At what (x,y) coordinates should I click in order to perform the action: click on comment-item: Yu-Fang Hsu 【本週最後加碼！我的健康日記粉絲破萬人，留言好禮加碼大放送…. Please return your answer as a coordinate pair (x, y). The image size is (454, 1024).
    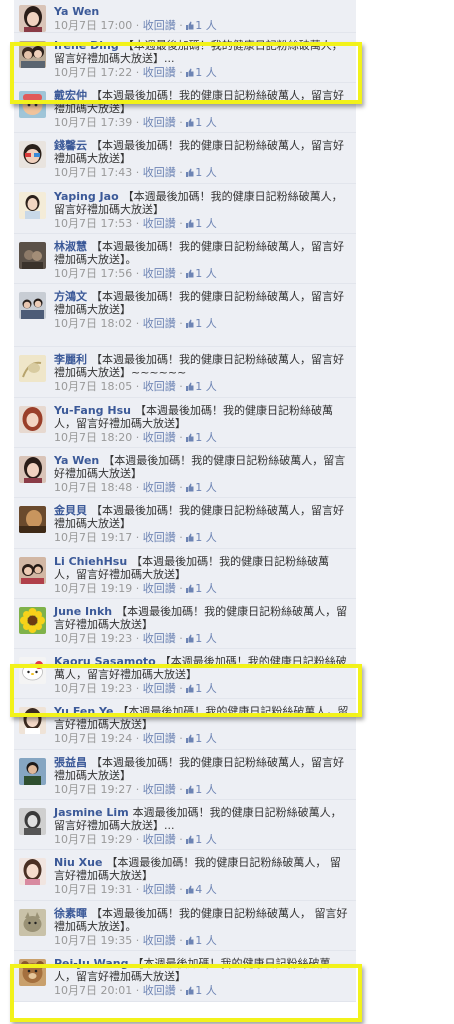
    Looking at the image, I should click on (185, 423).